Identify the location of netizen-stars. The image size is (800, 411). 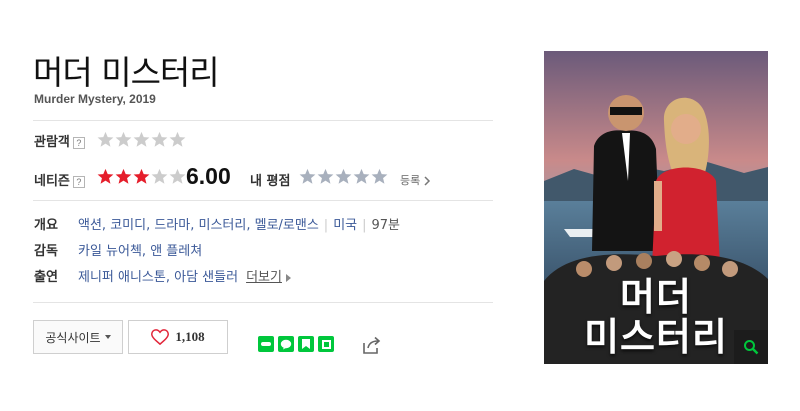
(142, 176).